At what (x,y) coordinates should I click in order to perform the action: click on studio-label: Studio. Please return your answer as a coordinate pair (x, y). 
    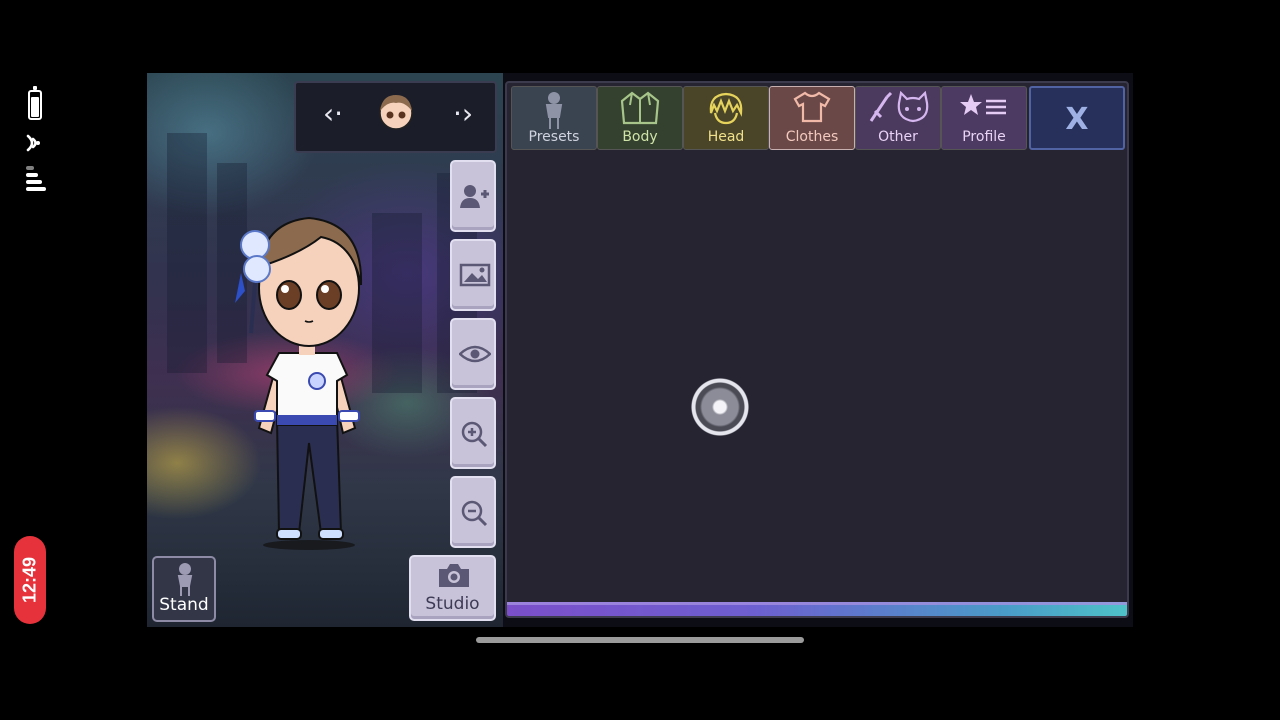
    Looking at the image, I should click on (452, 604).